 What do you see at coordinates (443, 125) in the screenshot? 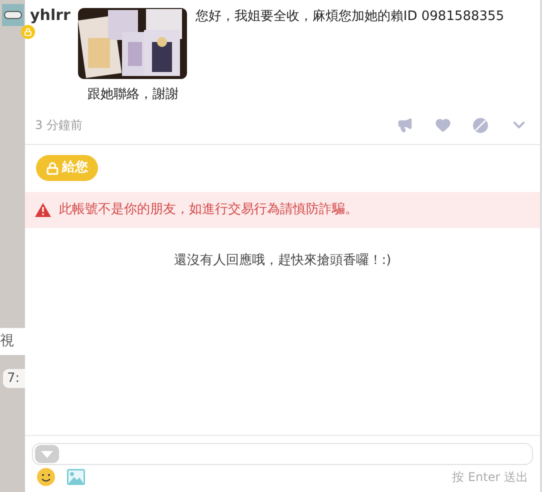
I see `heart-icon` at bounding box center [443, 125].